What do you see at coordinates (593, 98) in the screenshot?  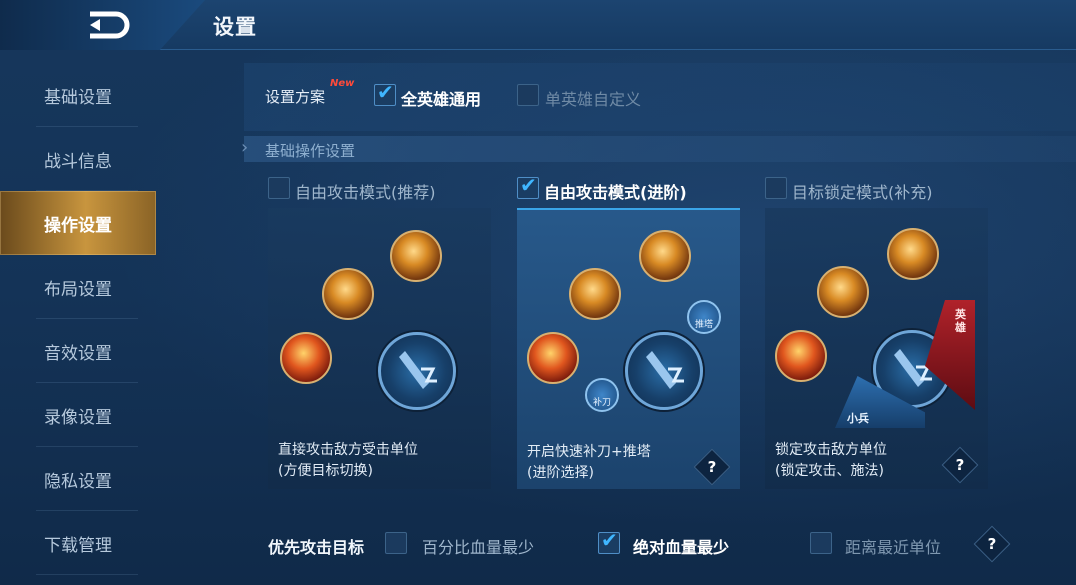 I see `single-hero-label: 单英雄自定义` at bounding box center [593, 98].